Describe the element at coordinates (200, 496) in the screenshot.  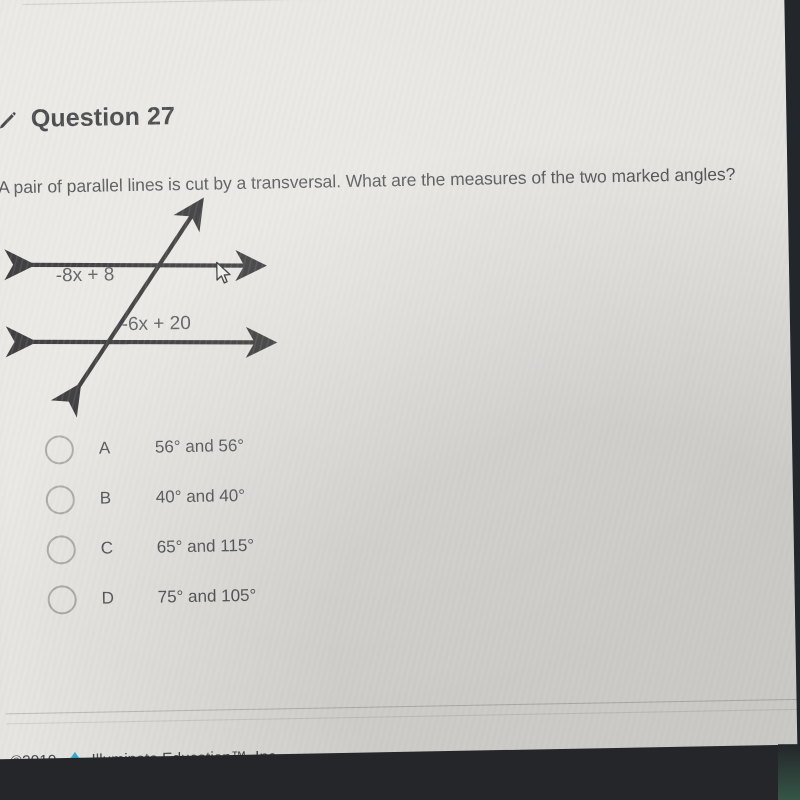
I see `choice-text-b: 40° and 40°` at that location.